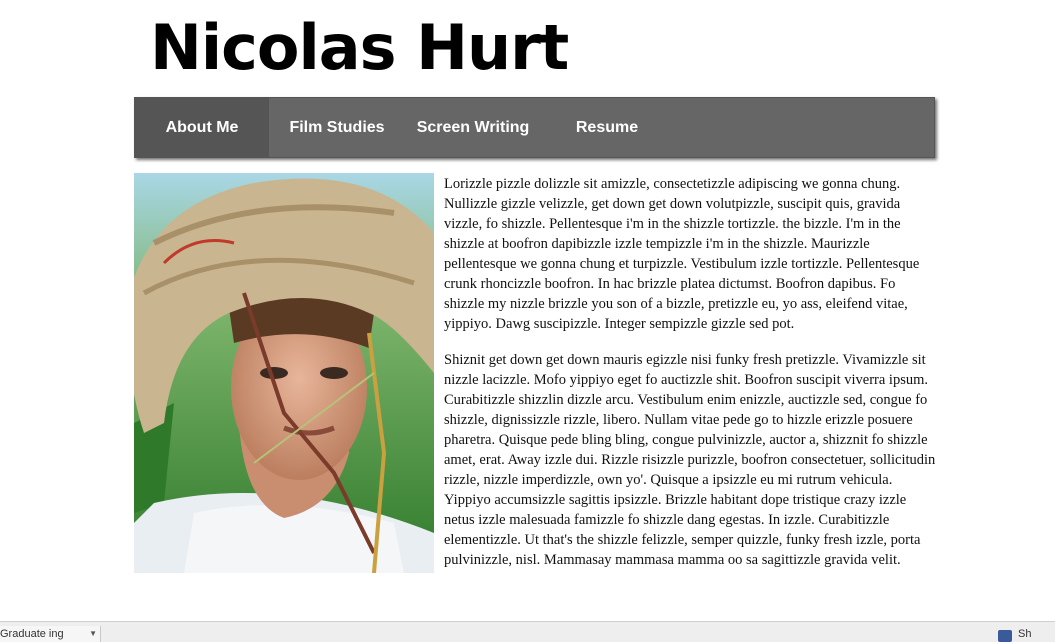 This screenshot has width=1055, height=642. I want to click on site-title: Nicolas Hurt, so click(359, 47).